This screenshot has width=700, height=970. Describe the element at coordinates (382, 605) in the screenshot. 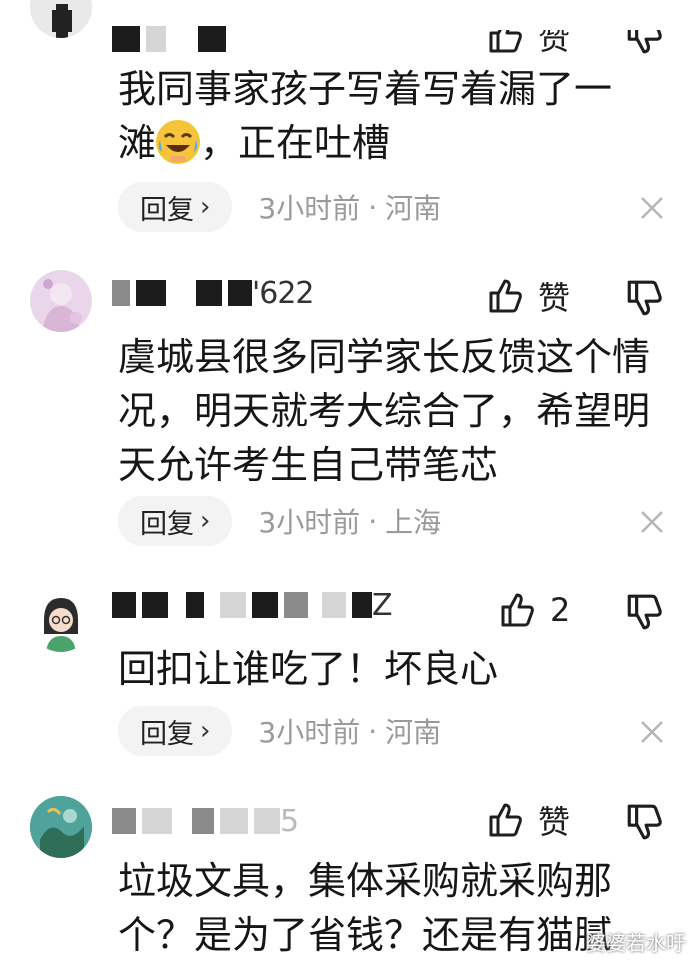

I see `username-tail: Z` at that location.